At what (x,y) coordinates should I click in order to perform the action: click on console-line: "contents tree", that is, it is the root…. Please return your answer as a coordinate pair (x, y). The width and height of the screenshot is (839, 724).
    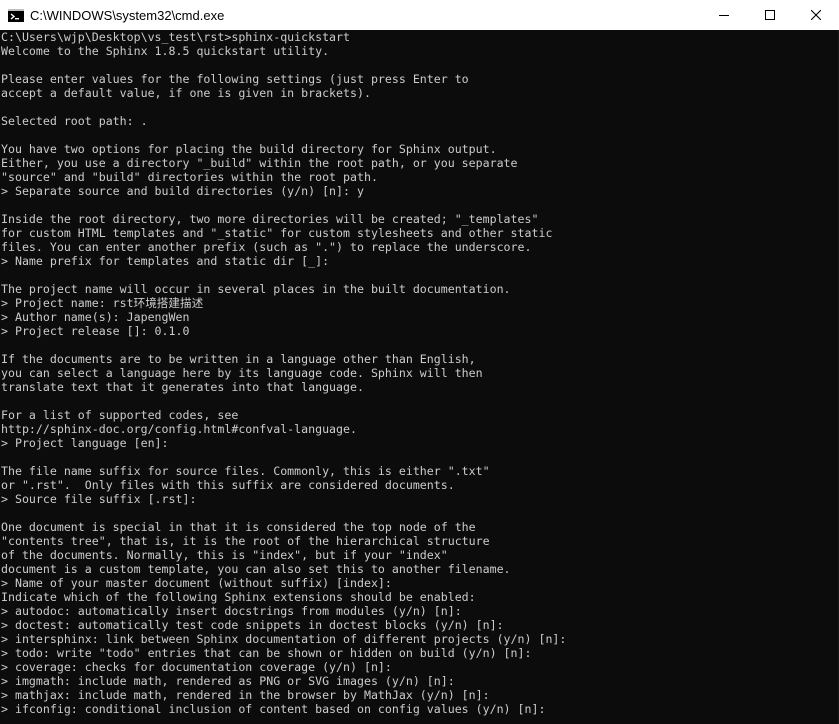
    Looking at the image, I should click on (245, 541).